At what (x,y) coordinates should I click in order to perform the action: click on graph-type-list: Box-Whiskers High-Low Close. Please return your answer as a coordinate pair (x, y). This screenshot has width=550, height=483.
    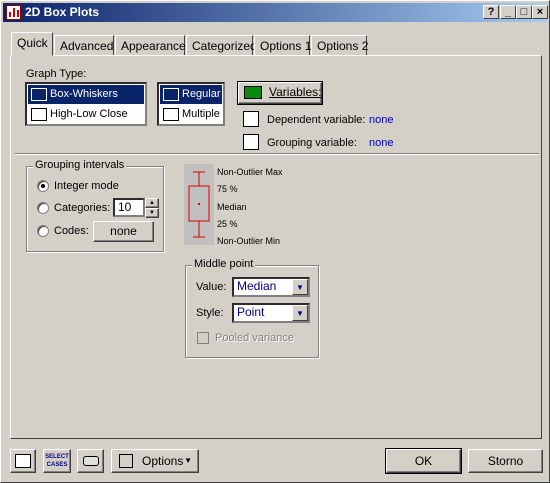
    Looking at the image, I should click on (86, 104).